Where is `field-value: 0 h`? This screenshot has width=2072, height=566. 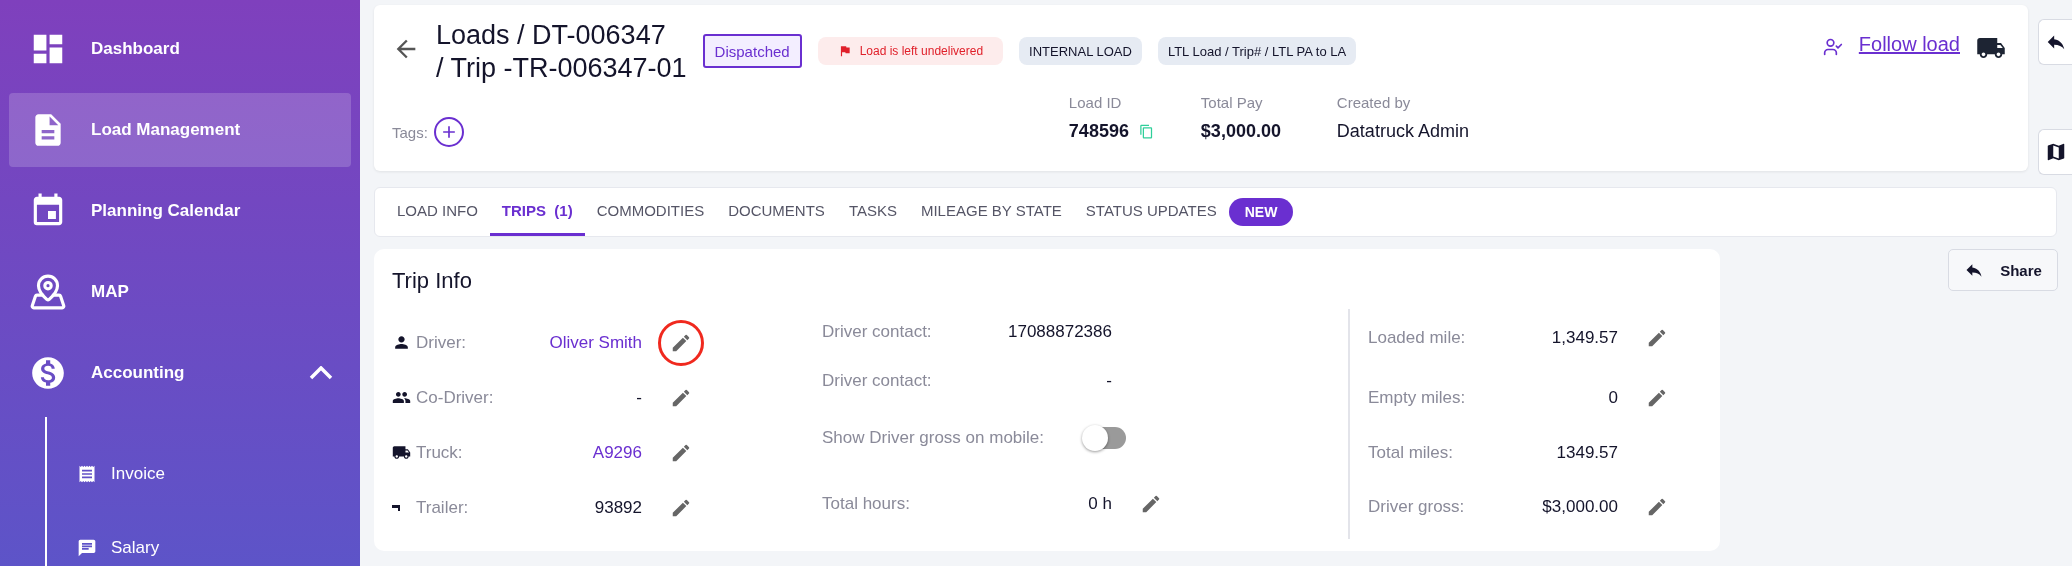 field-value: 0 h is located at coordinates (1099, 504).